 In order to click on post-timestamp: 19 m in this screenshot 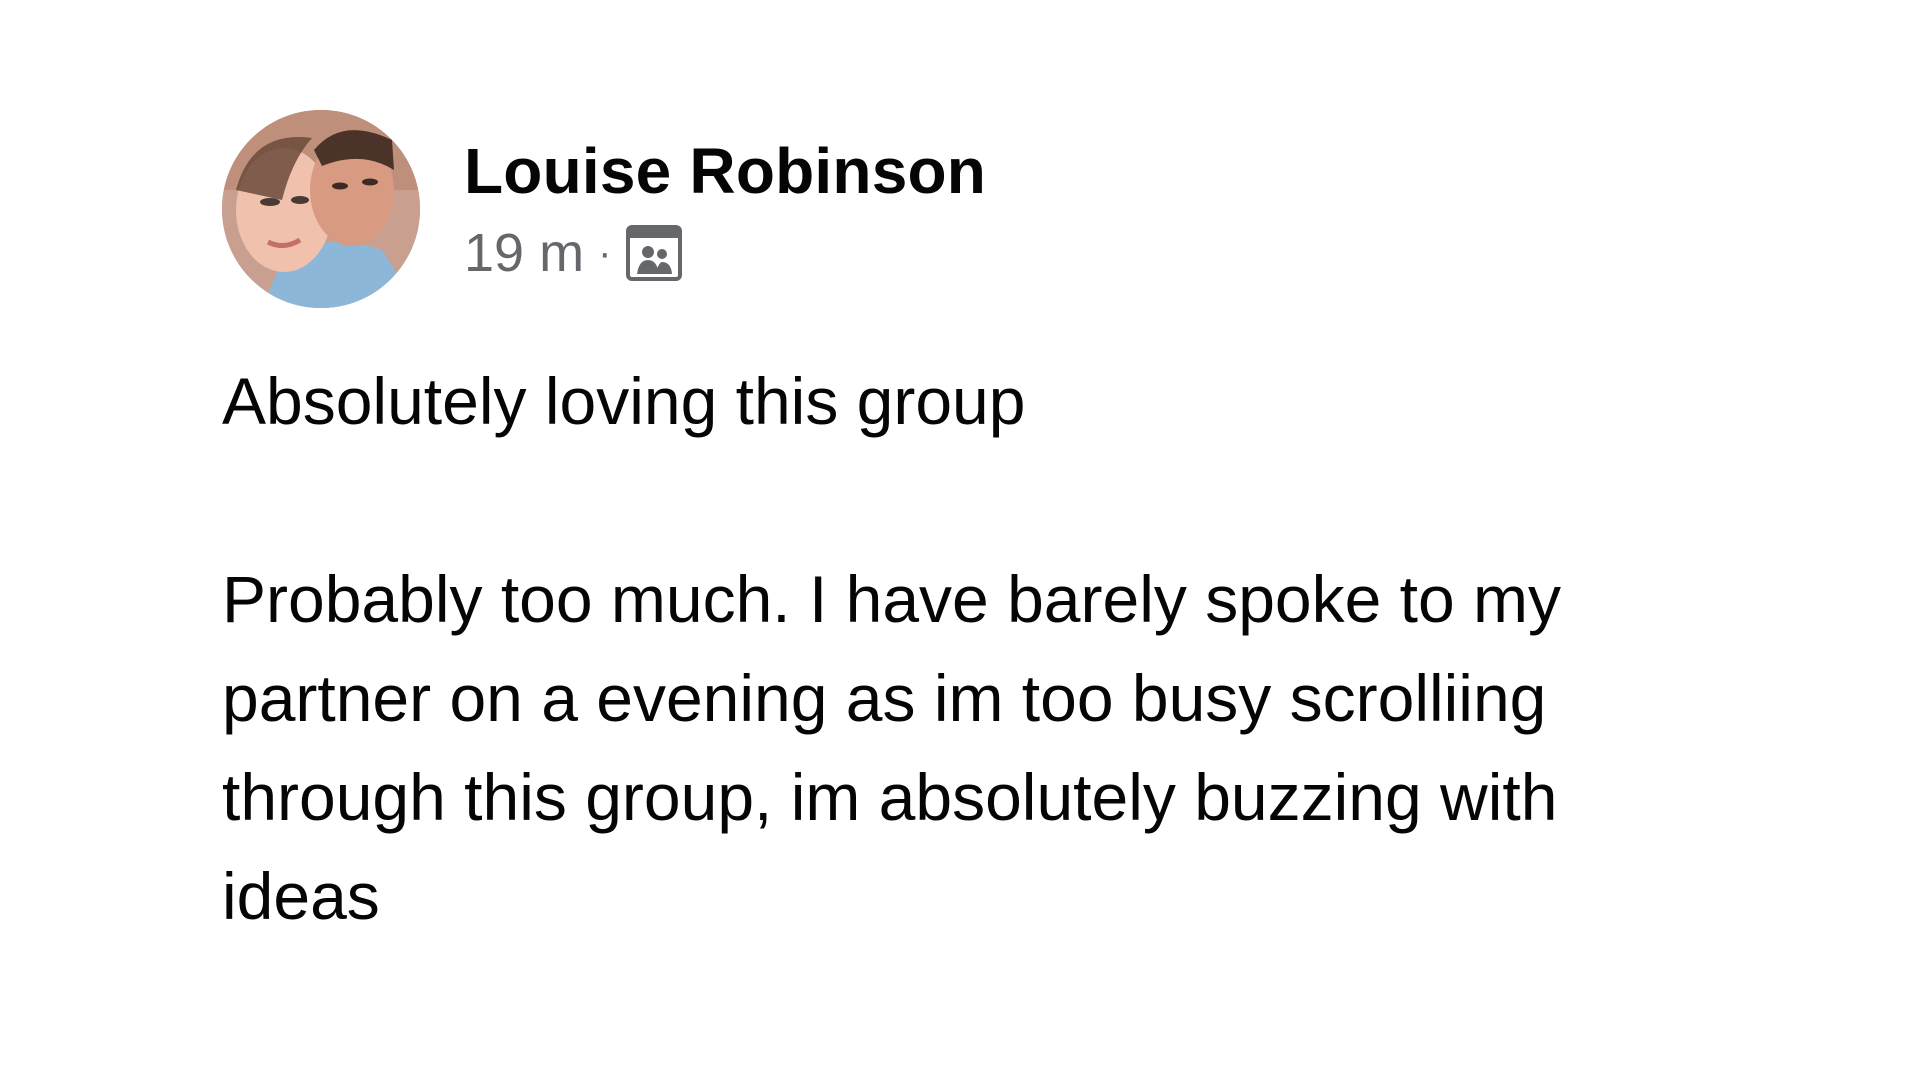, I will do `click(524, 253)`.